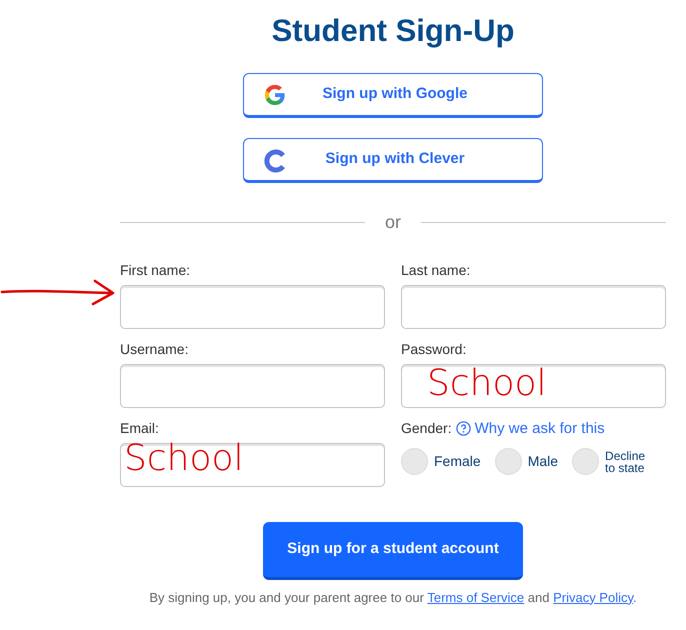 Image resolution: width=686 pixels, height=630 pixels. What do you see at coordinates (463, 428) in the screenshot?
I see `help-icon` at bounding box center [463, 428].